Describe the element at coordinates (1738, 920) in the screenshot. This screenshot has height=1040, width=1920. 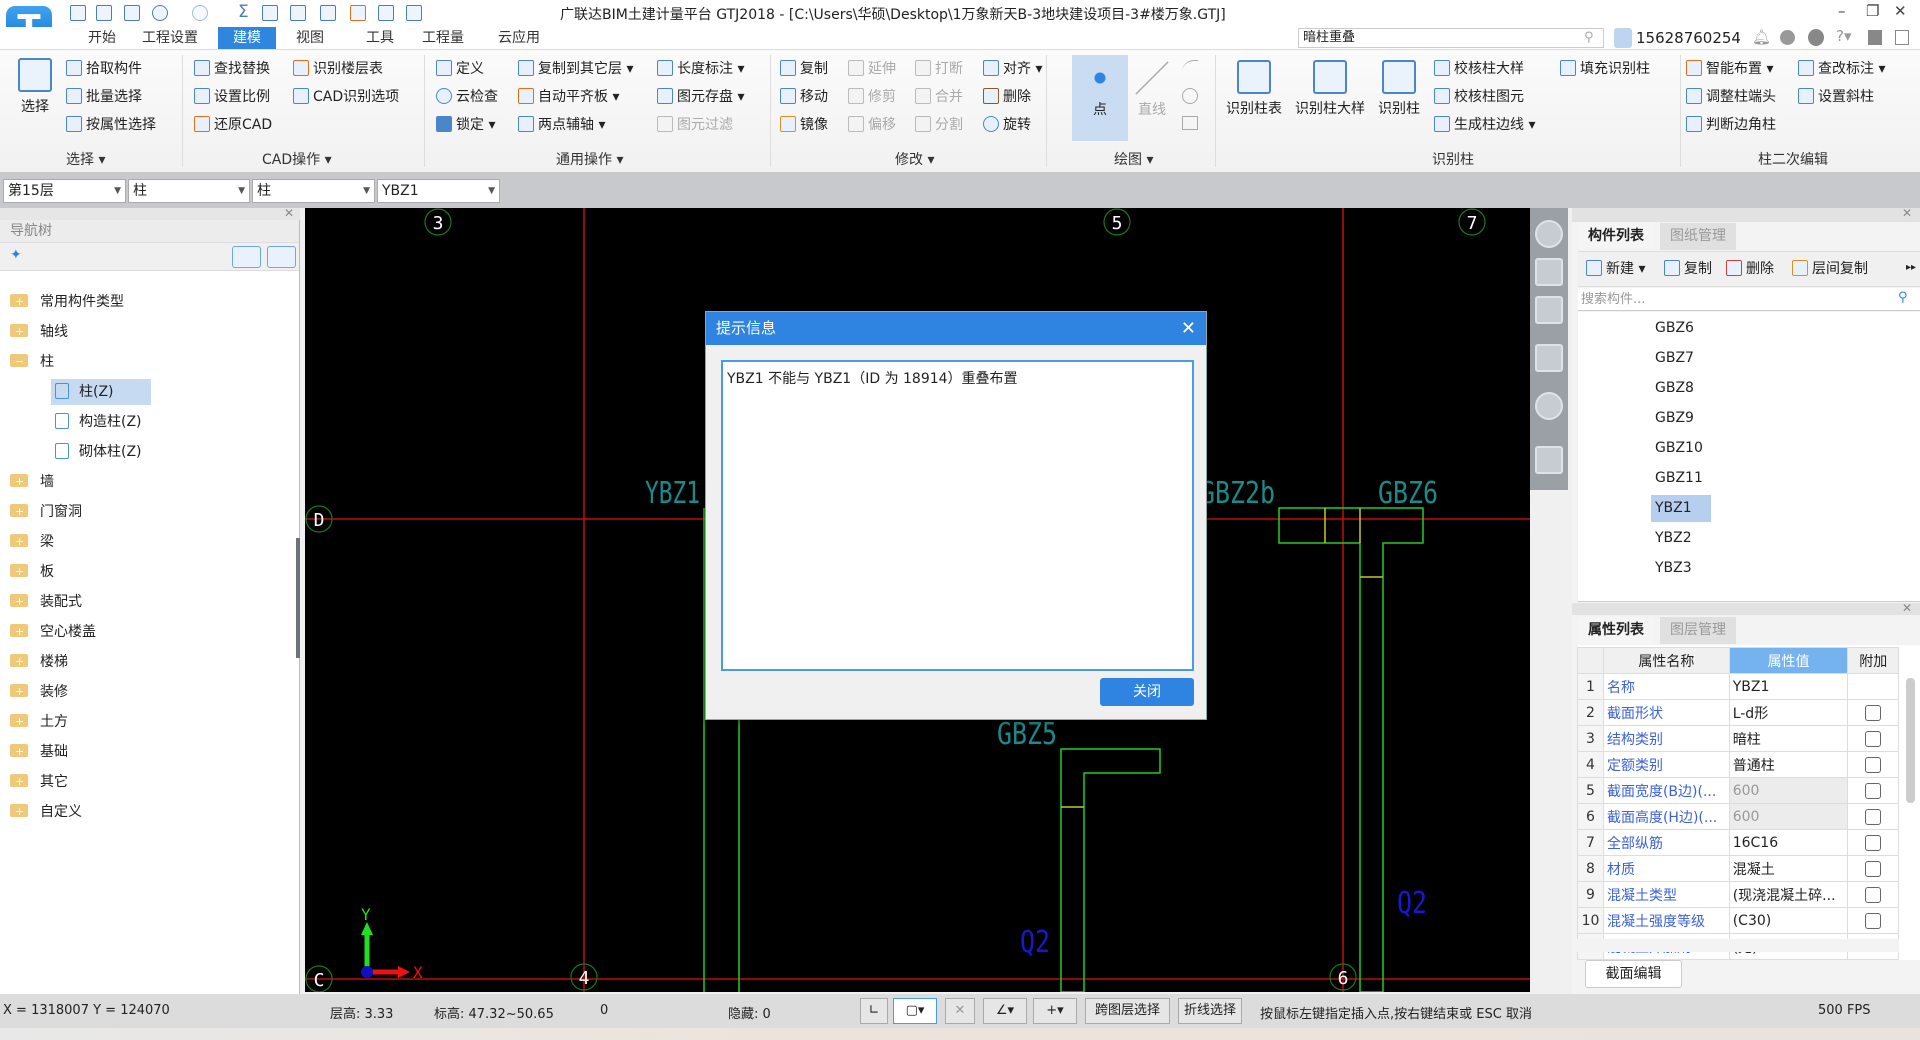
I see `property-row: 10 混凝土强度等级 (C30)` at that location.